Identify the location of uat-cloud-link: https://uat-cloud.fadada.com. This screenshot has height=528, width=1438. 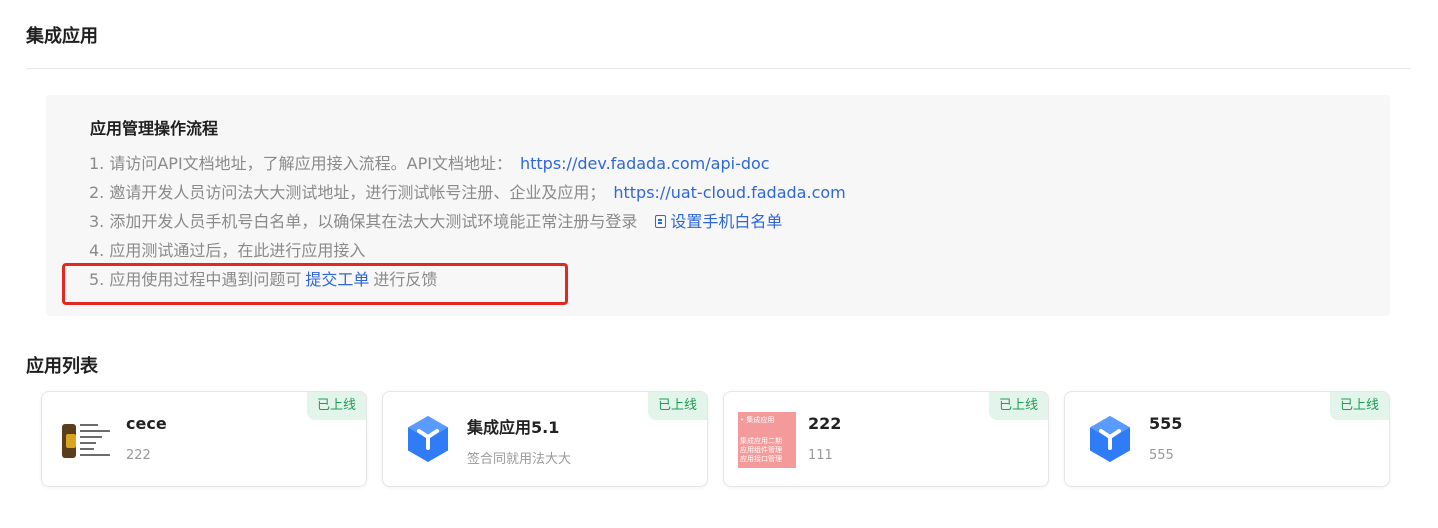
(729, 192).